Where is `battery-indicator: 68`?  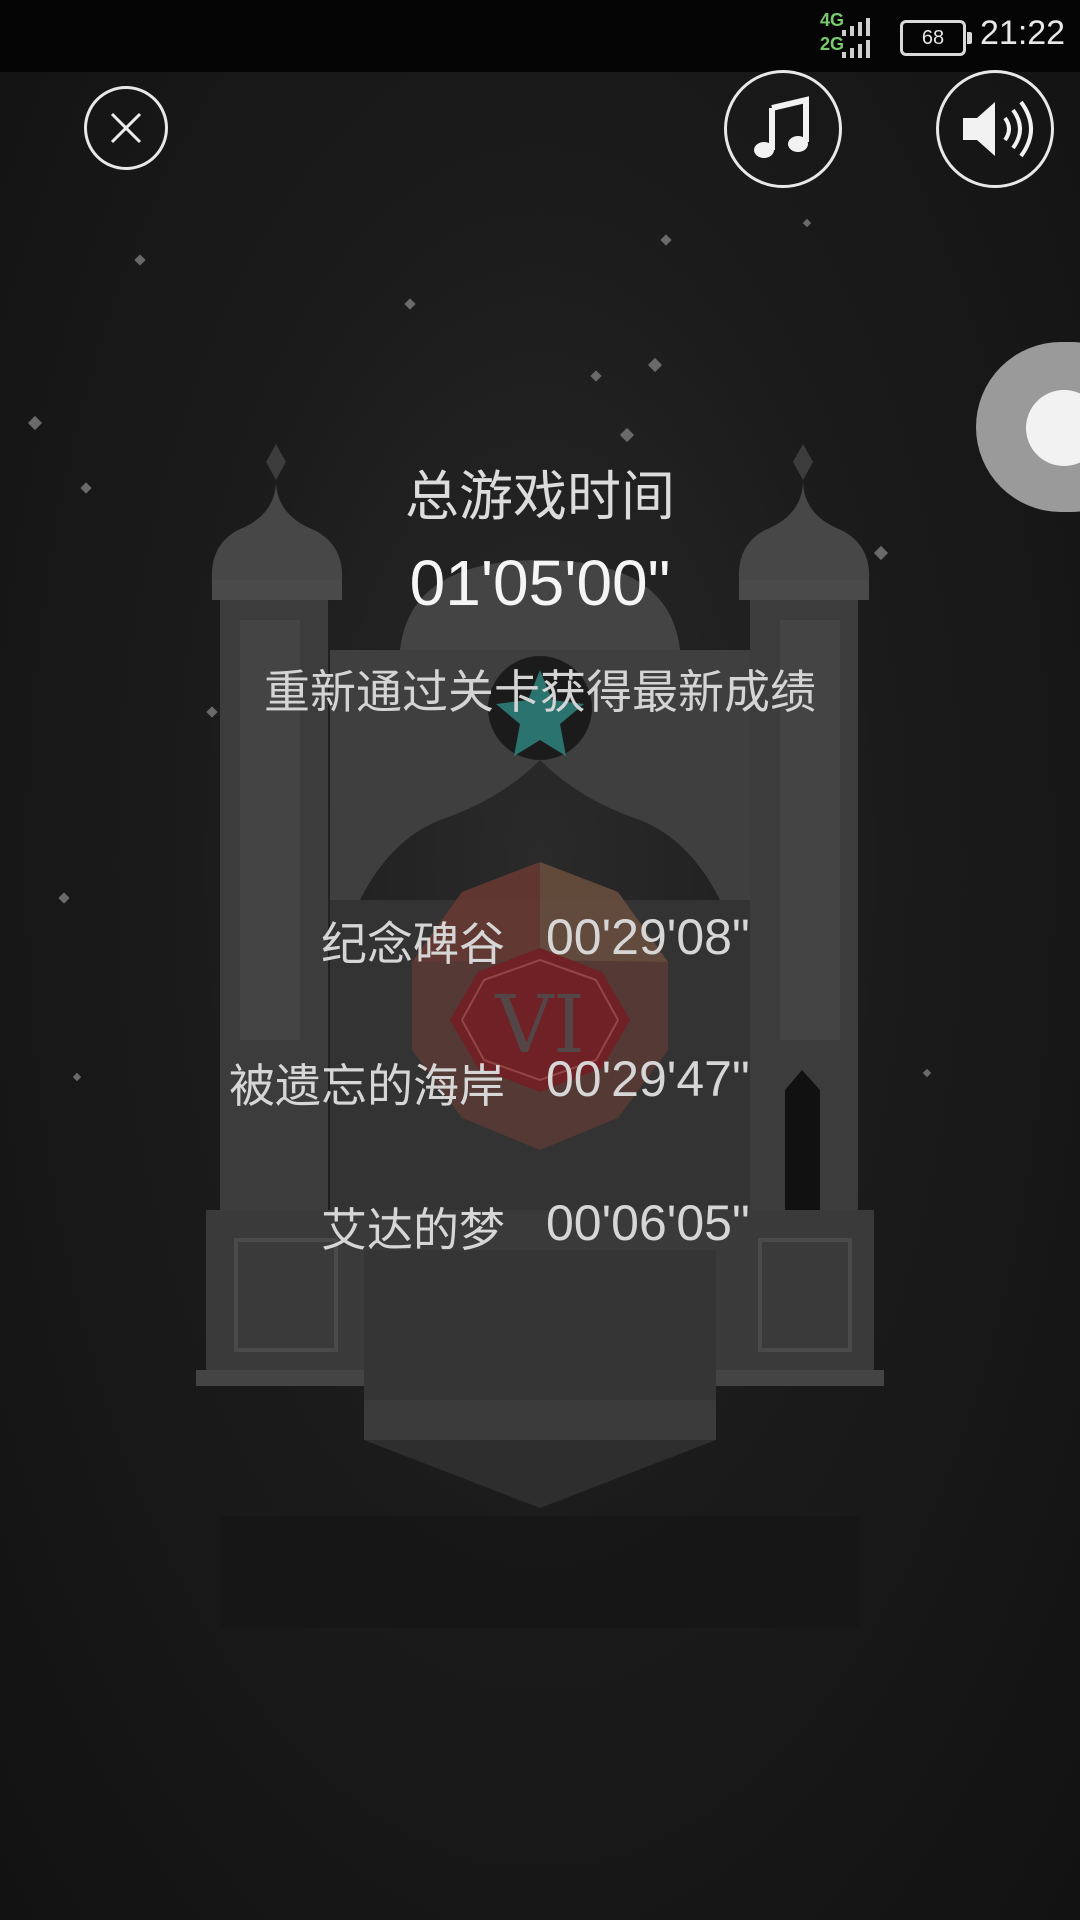 battery-indicator: 68 is located at coordinates (936, 38).